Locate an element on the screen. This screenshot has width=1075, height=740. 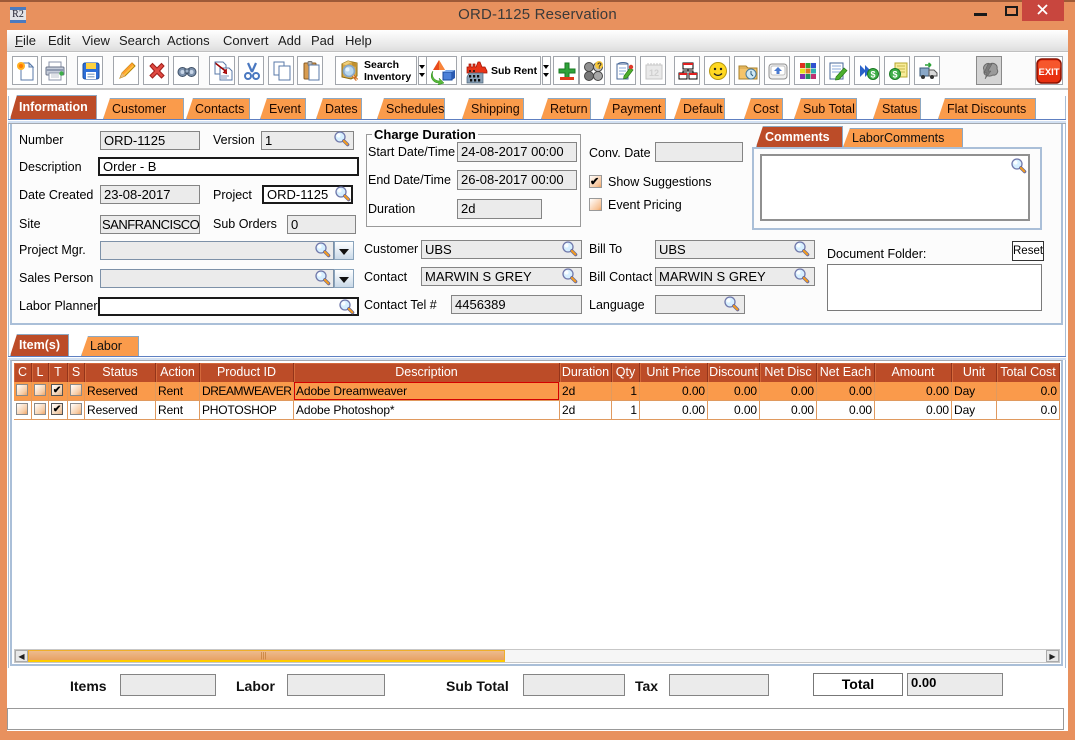
svg-text: EXIT is located at coordinates (1049, 72).